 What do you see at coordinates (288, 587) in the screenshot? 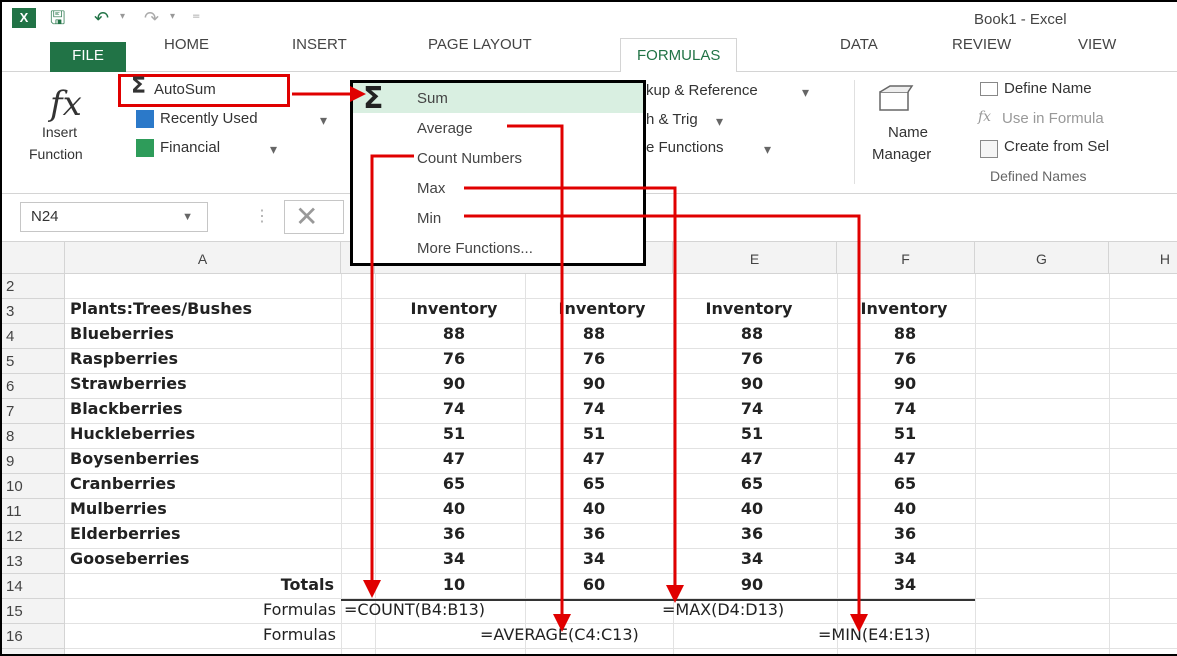
I see `cell-a14: Totals` at bounding box center [288, 587].